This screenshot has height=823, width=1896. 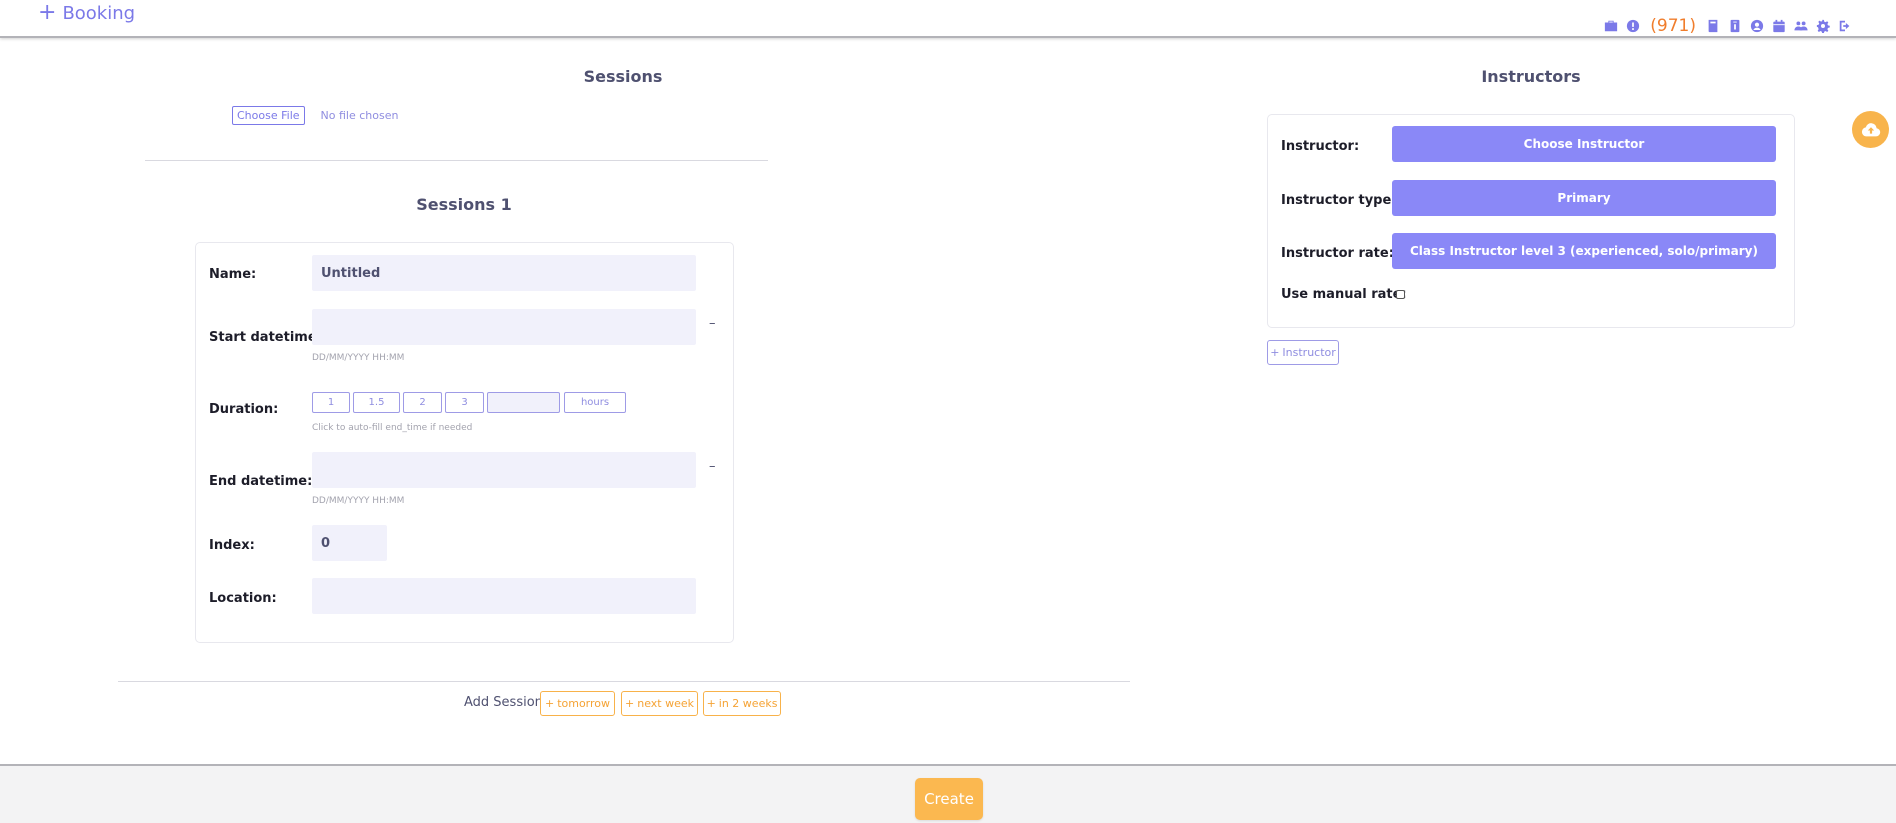 I want to click on user-circle-icon, so click(x=1757, y=26).